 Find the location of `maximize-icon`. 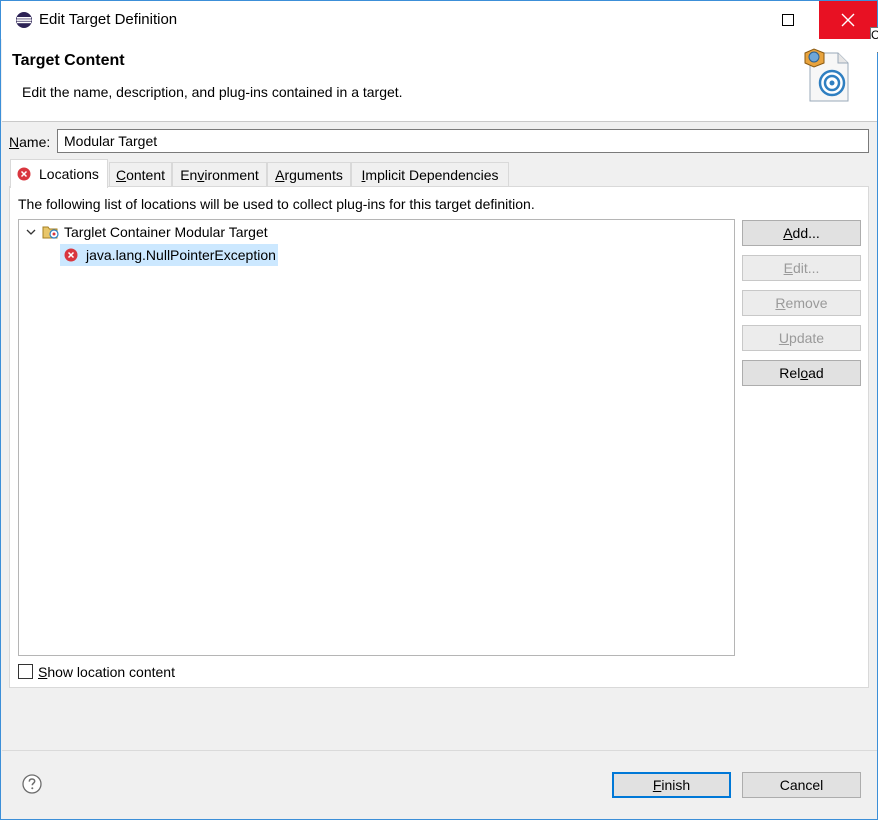

maximize-icon is located at coordinates (788, 20).